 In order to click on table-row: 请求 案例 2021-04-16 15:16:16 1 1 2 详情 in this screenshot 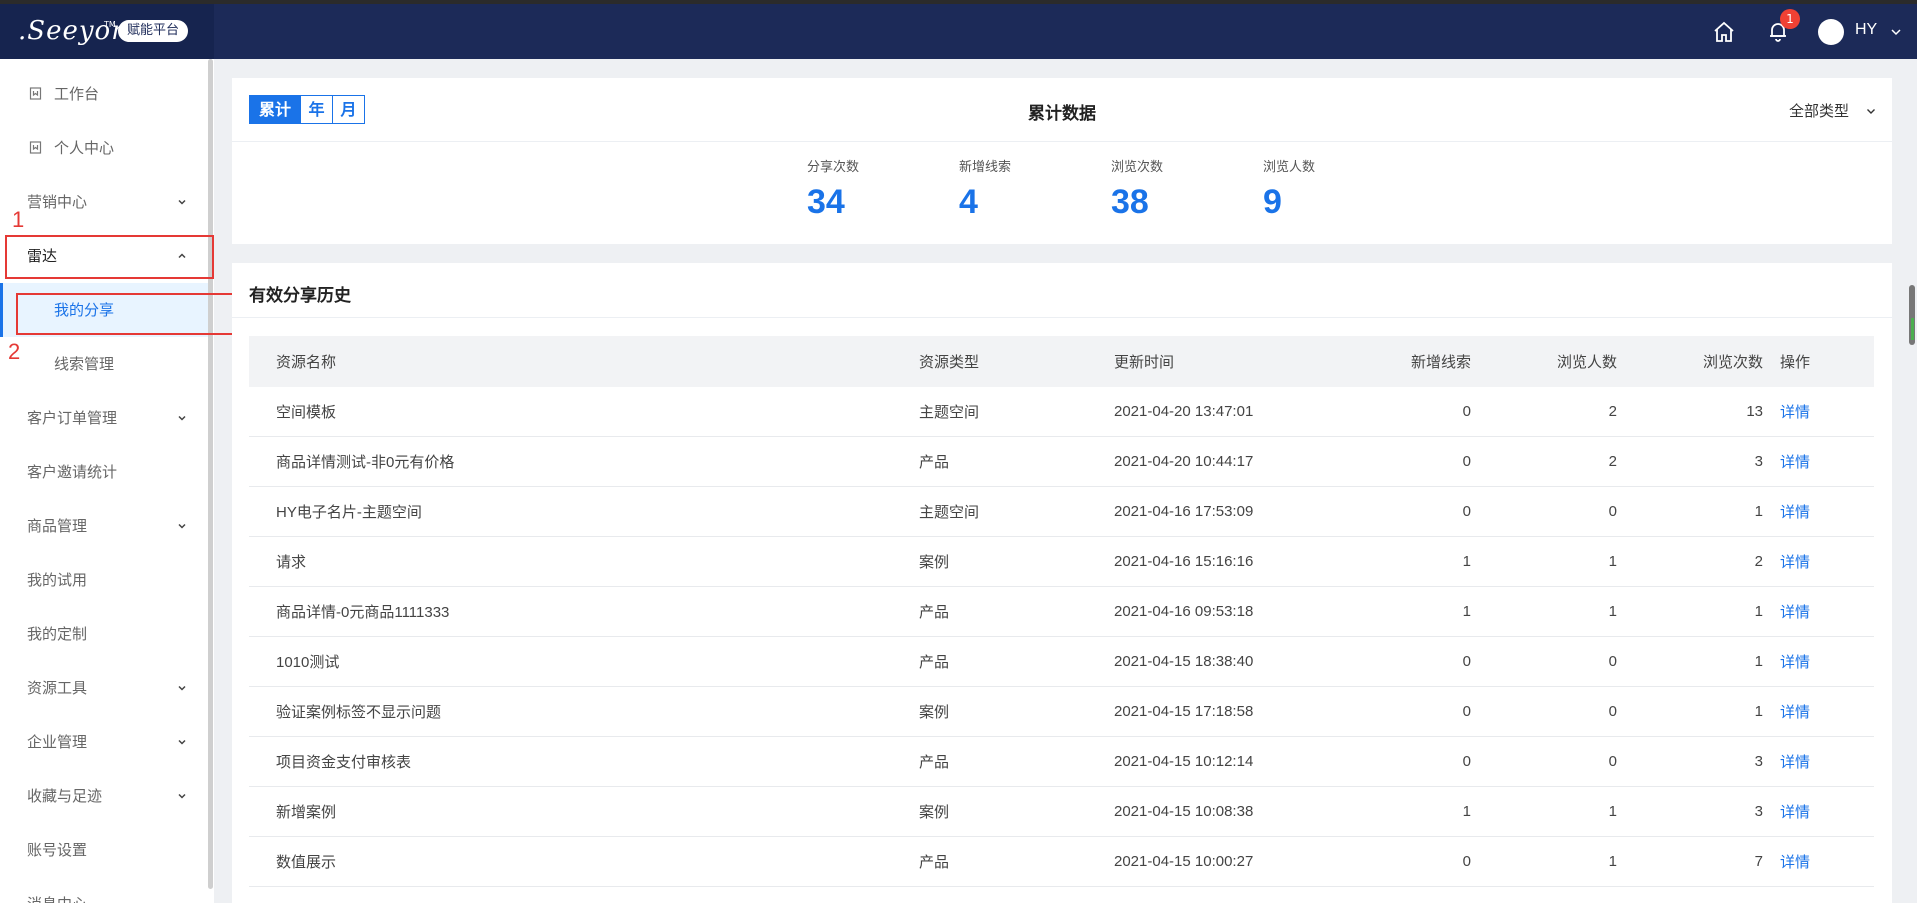, I will do `click(1061, 562)`.